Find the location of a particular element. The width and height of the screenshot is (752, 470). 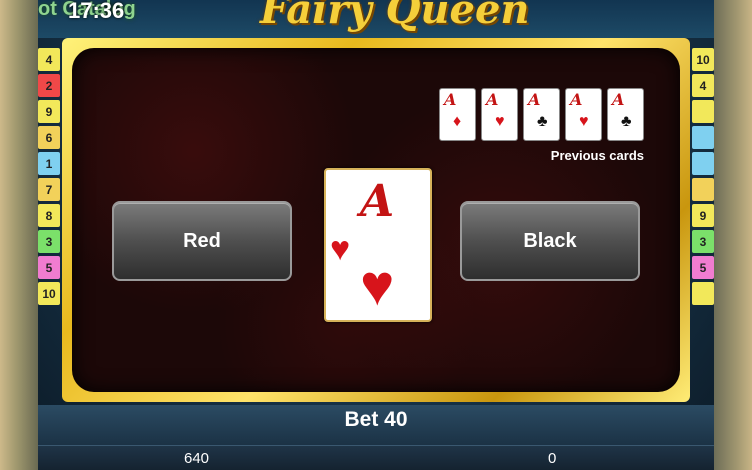

left-line-indicators: 4 2 9 6 1 7 8 3 5 10 is located at coordinates (49, 178).